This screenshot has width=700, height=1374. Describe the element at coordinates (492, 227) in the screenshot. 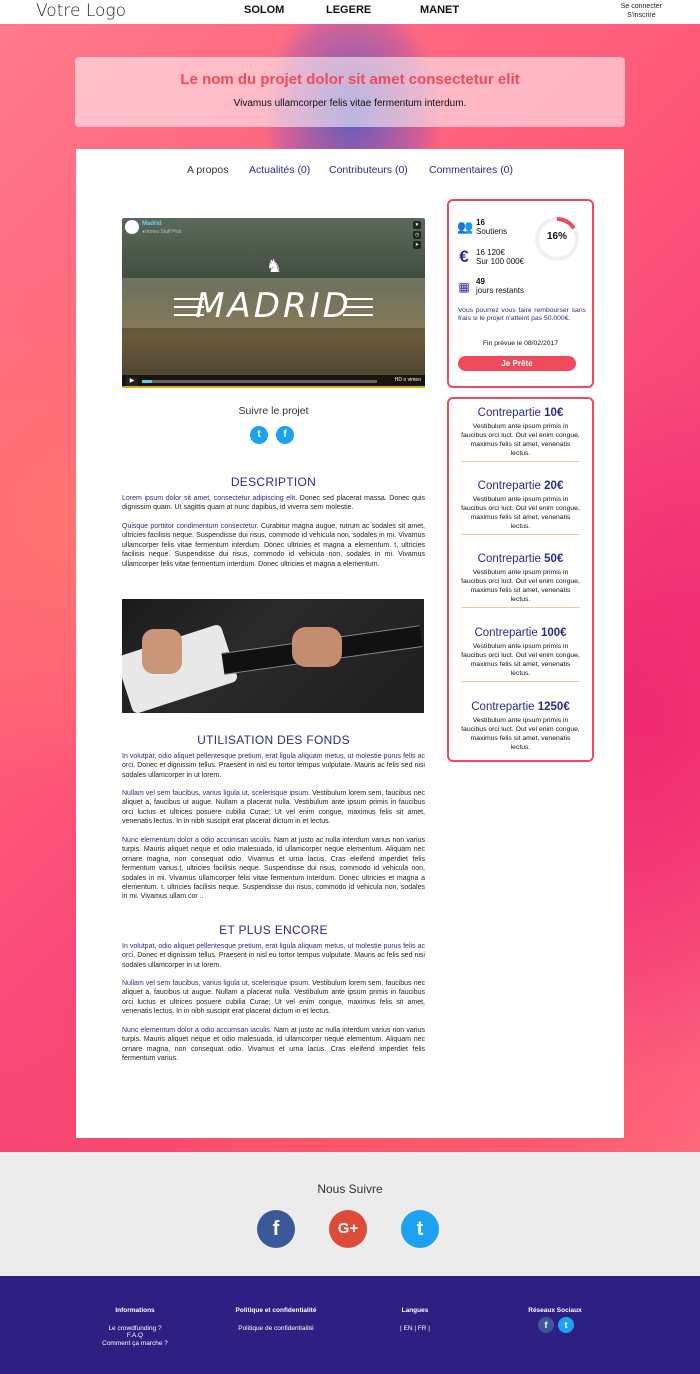

I see `backers: 16 Soutiens` at that location.